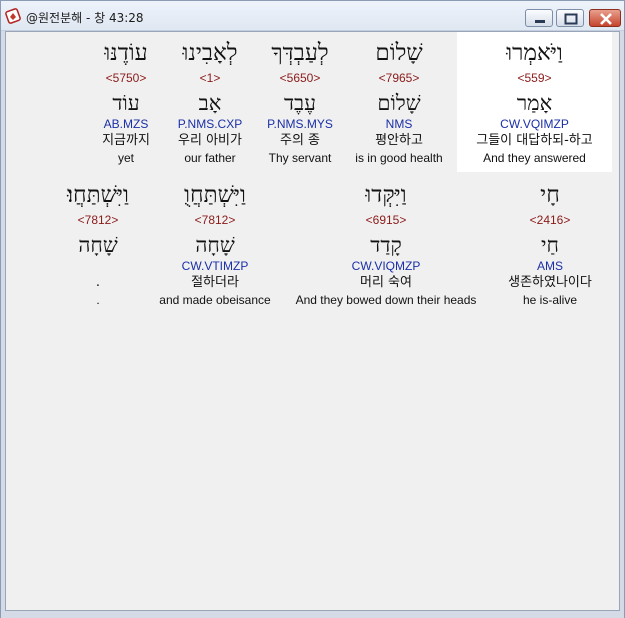 Image resolution: width=625 pixels, height=618 pixels. Describe the element at coordinates (85, 18) in the screenshot. I see `window-title: @원전분해 - 창 43:28` at that location.